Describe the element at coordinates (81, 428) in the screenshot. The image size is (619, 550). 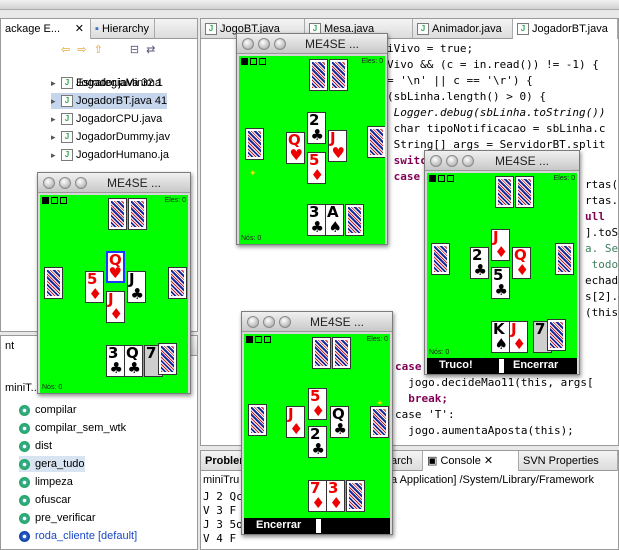
I see `ant-target-label: compilar_sem_wtk` at that location.